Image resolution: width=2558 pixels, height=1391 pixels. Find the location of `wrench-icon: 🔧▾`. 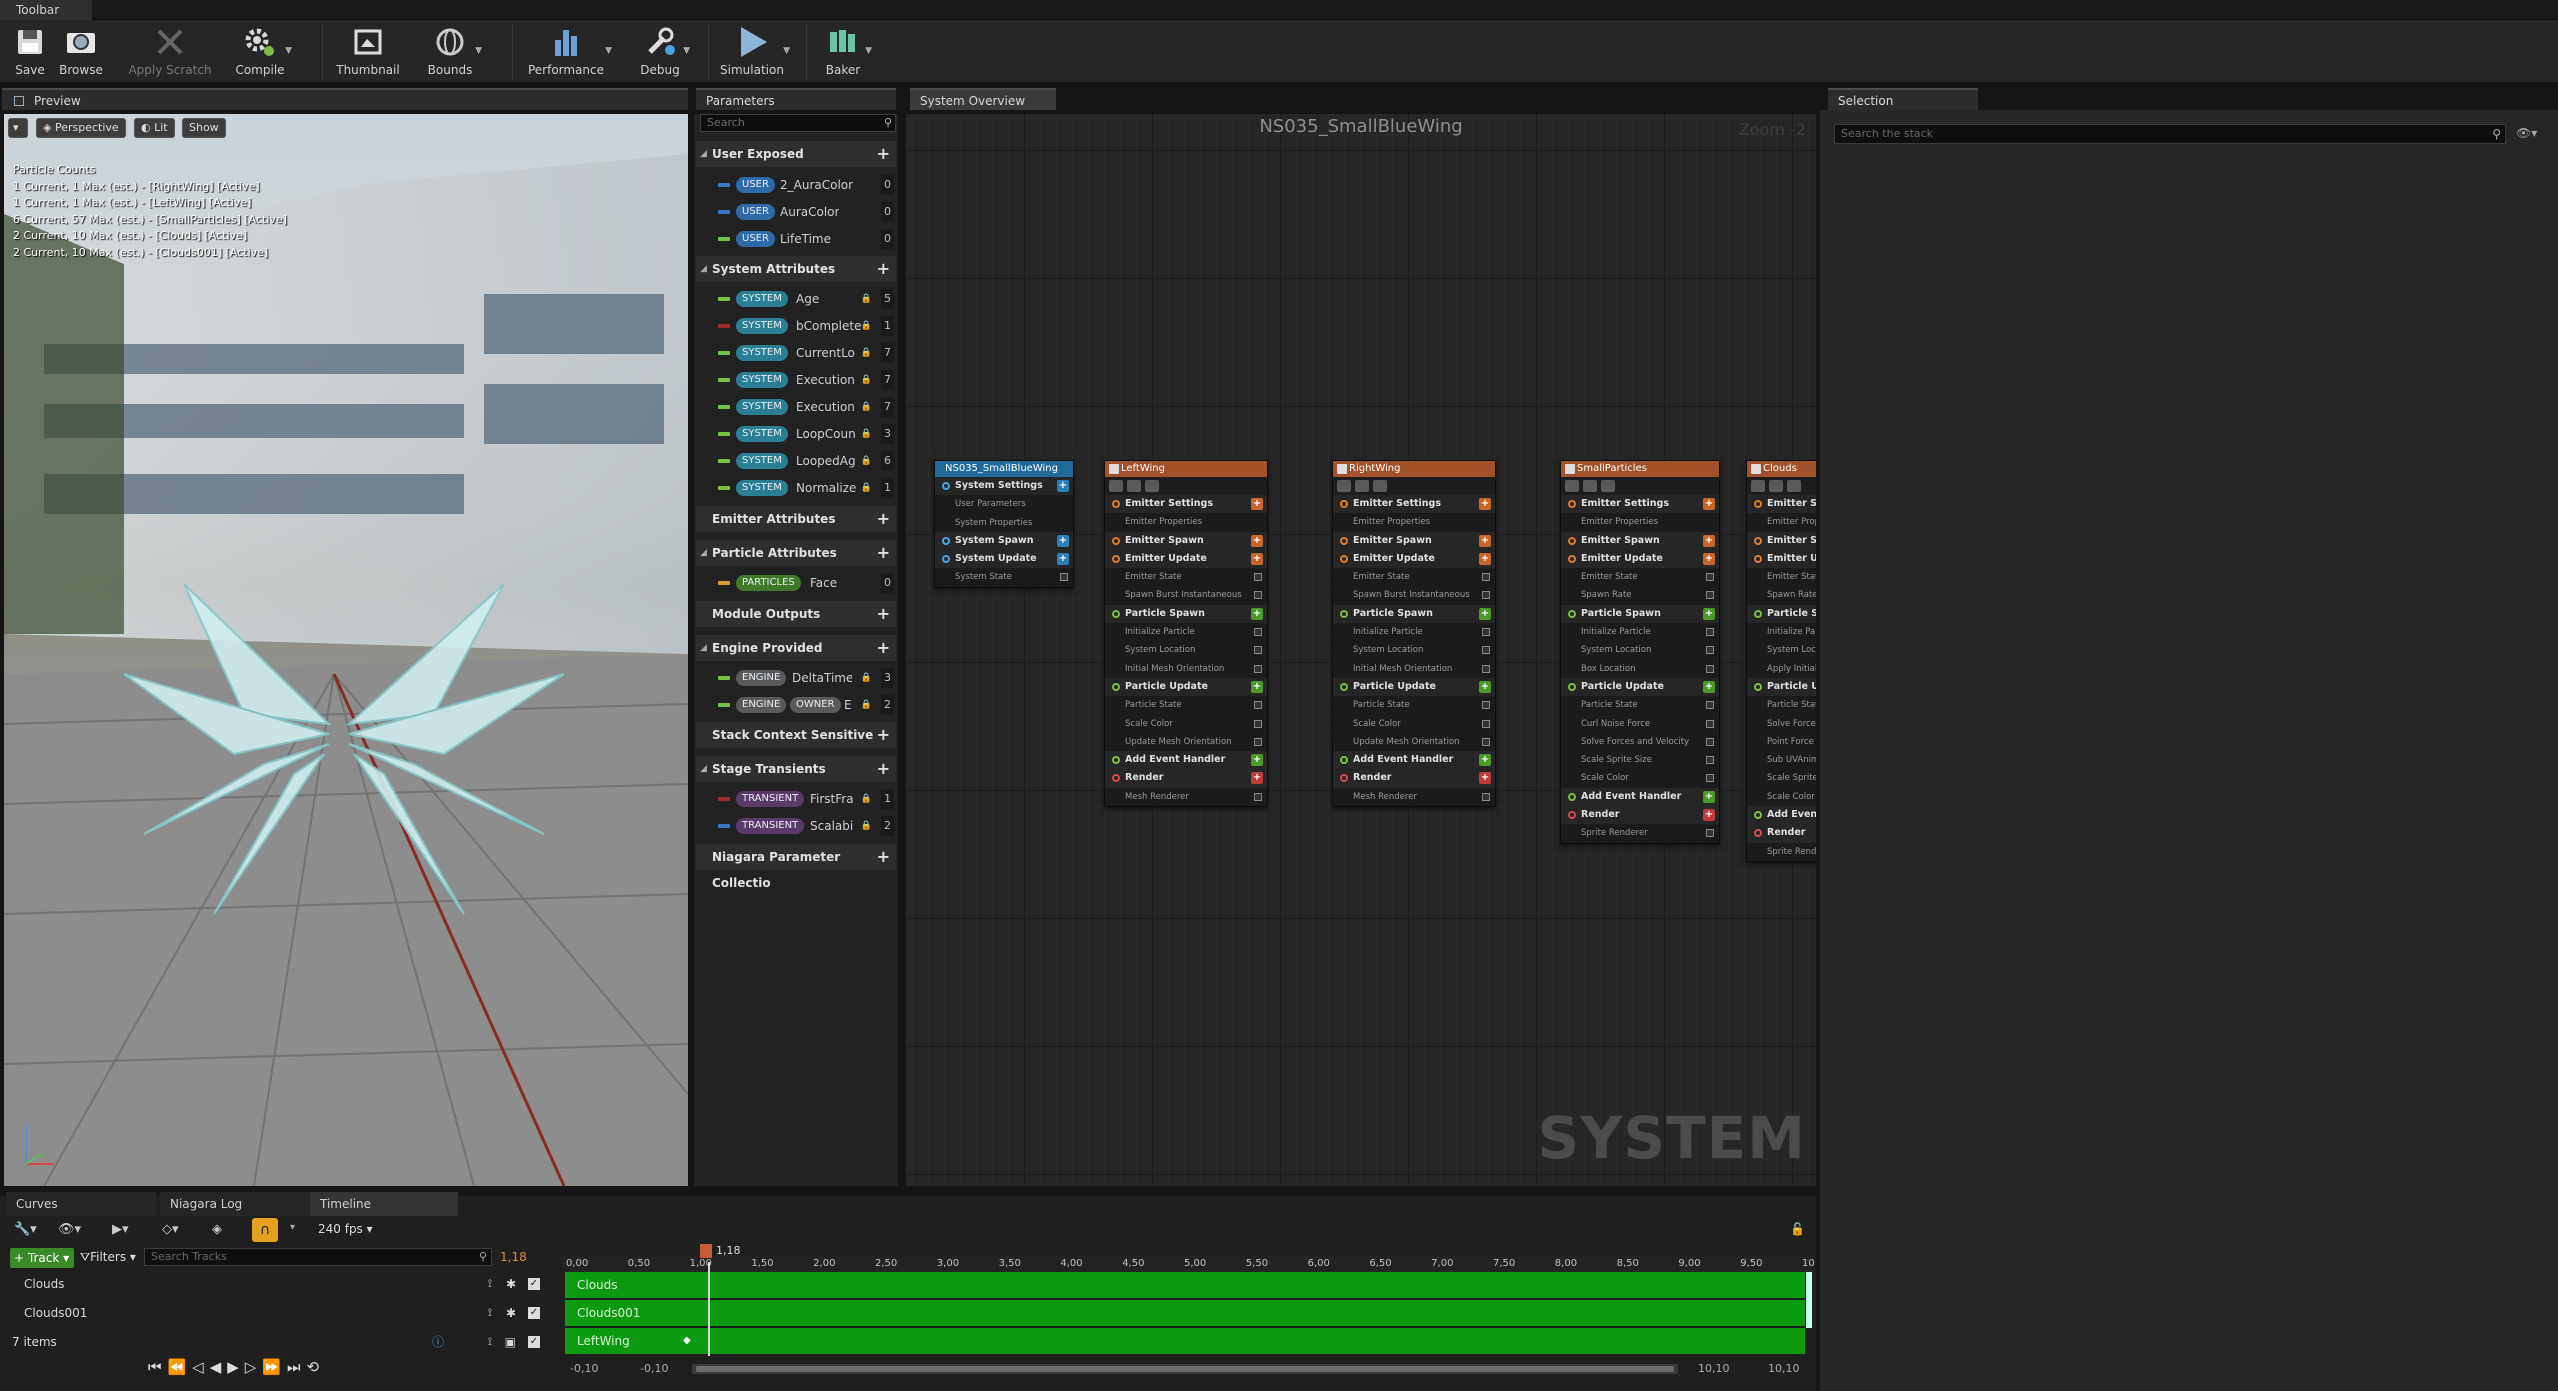

wrench-icon: 🔧▾ is located at coordinates (25, 1229).